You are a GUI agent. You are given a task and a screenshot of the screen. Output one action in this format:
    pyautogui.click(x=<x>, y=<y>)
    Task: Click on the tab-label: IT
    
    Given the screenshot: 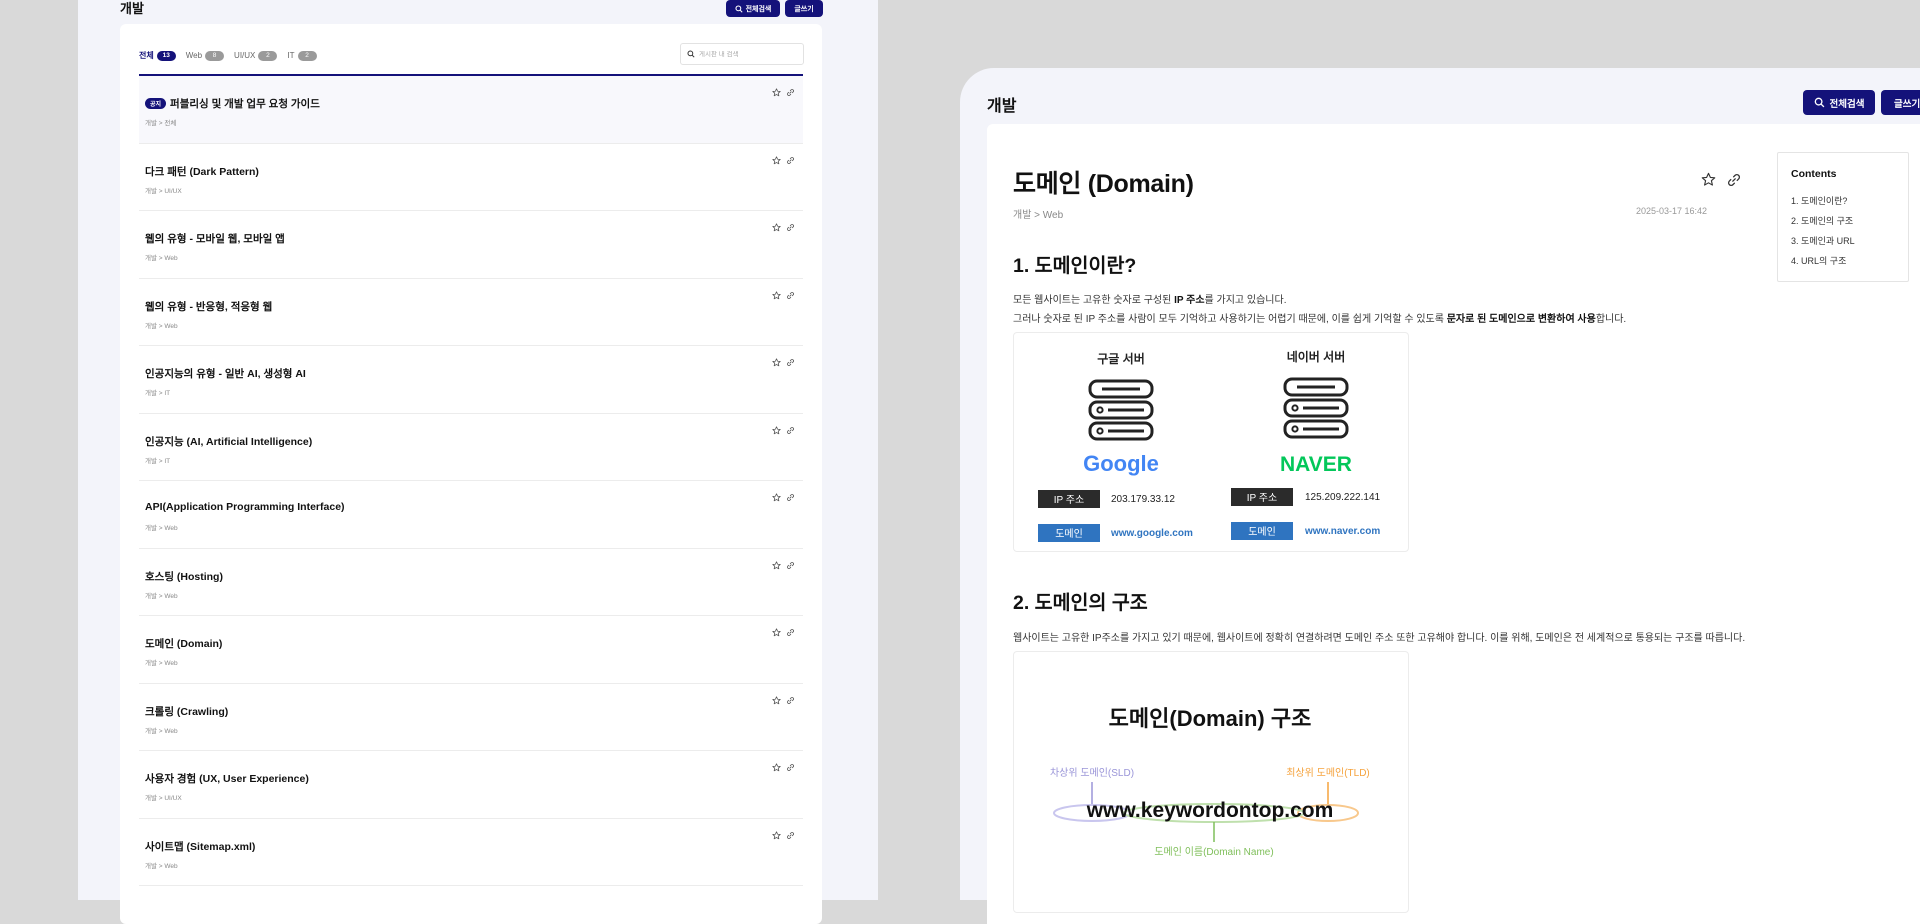 What is the action you would take?
    pyautogui.click(x=291, y=55)
    